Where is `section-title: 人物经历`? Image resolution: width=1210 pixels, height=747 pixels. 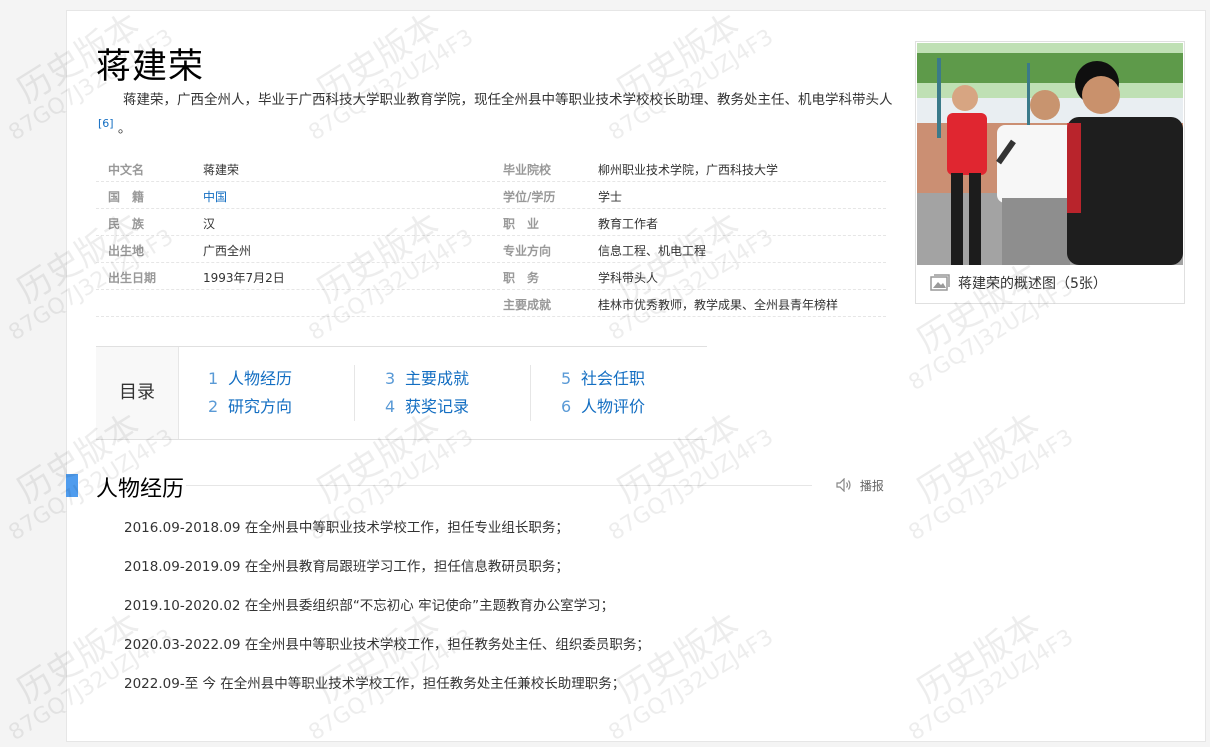
section-title: 人物经历 is located at coordinates (140, 489).